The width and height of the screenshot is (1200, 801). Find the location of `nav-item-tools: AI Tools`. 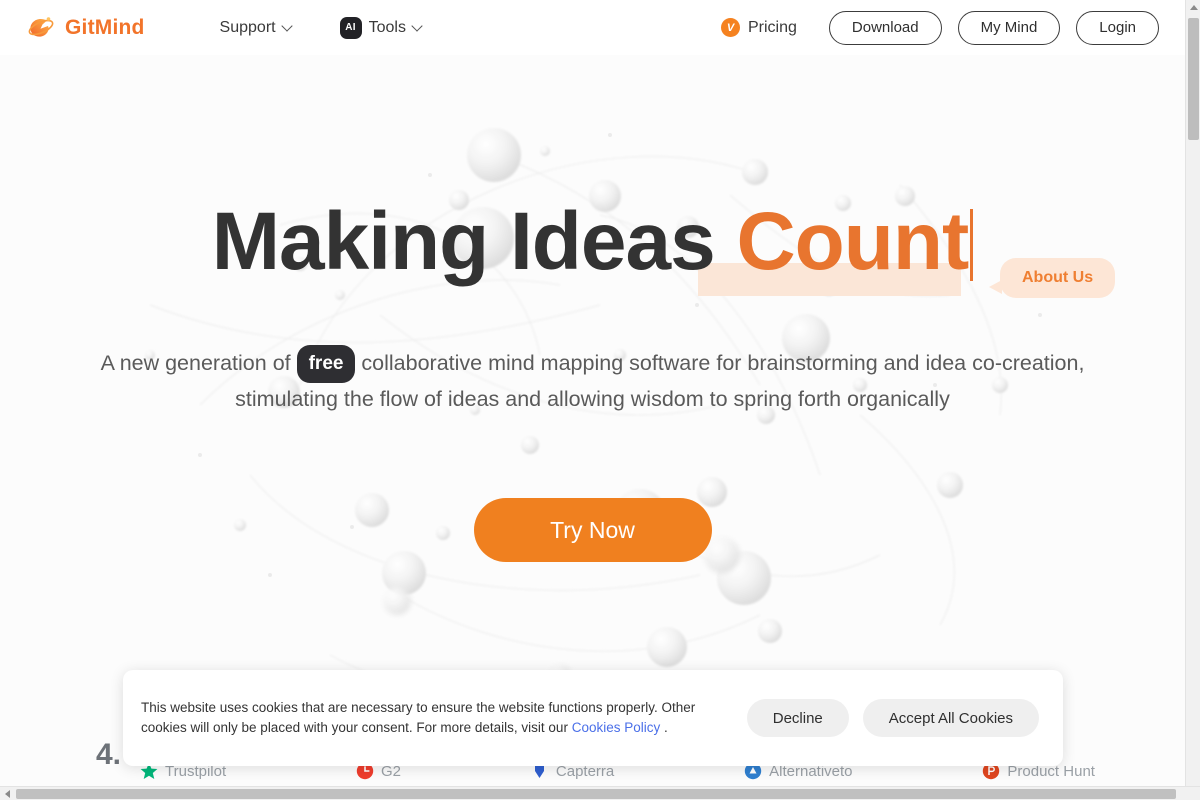

nav-item-tools: AI Tools is located at coordinates (382, 28).